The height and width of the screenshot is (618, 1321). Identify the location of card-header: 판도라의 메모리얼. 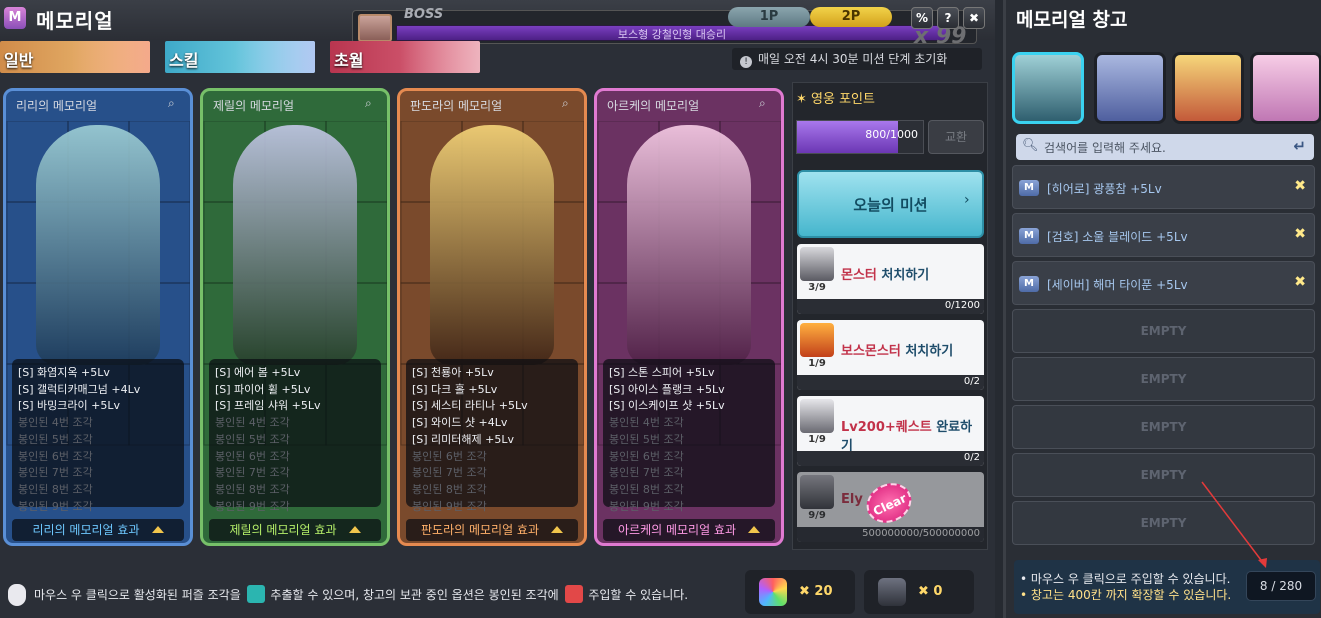
(456, 106).